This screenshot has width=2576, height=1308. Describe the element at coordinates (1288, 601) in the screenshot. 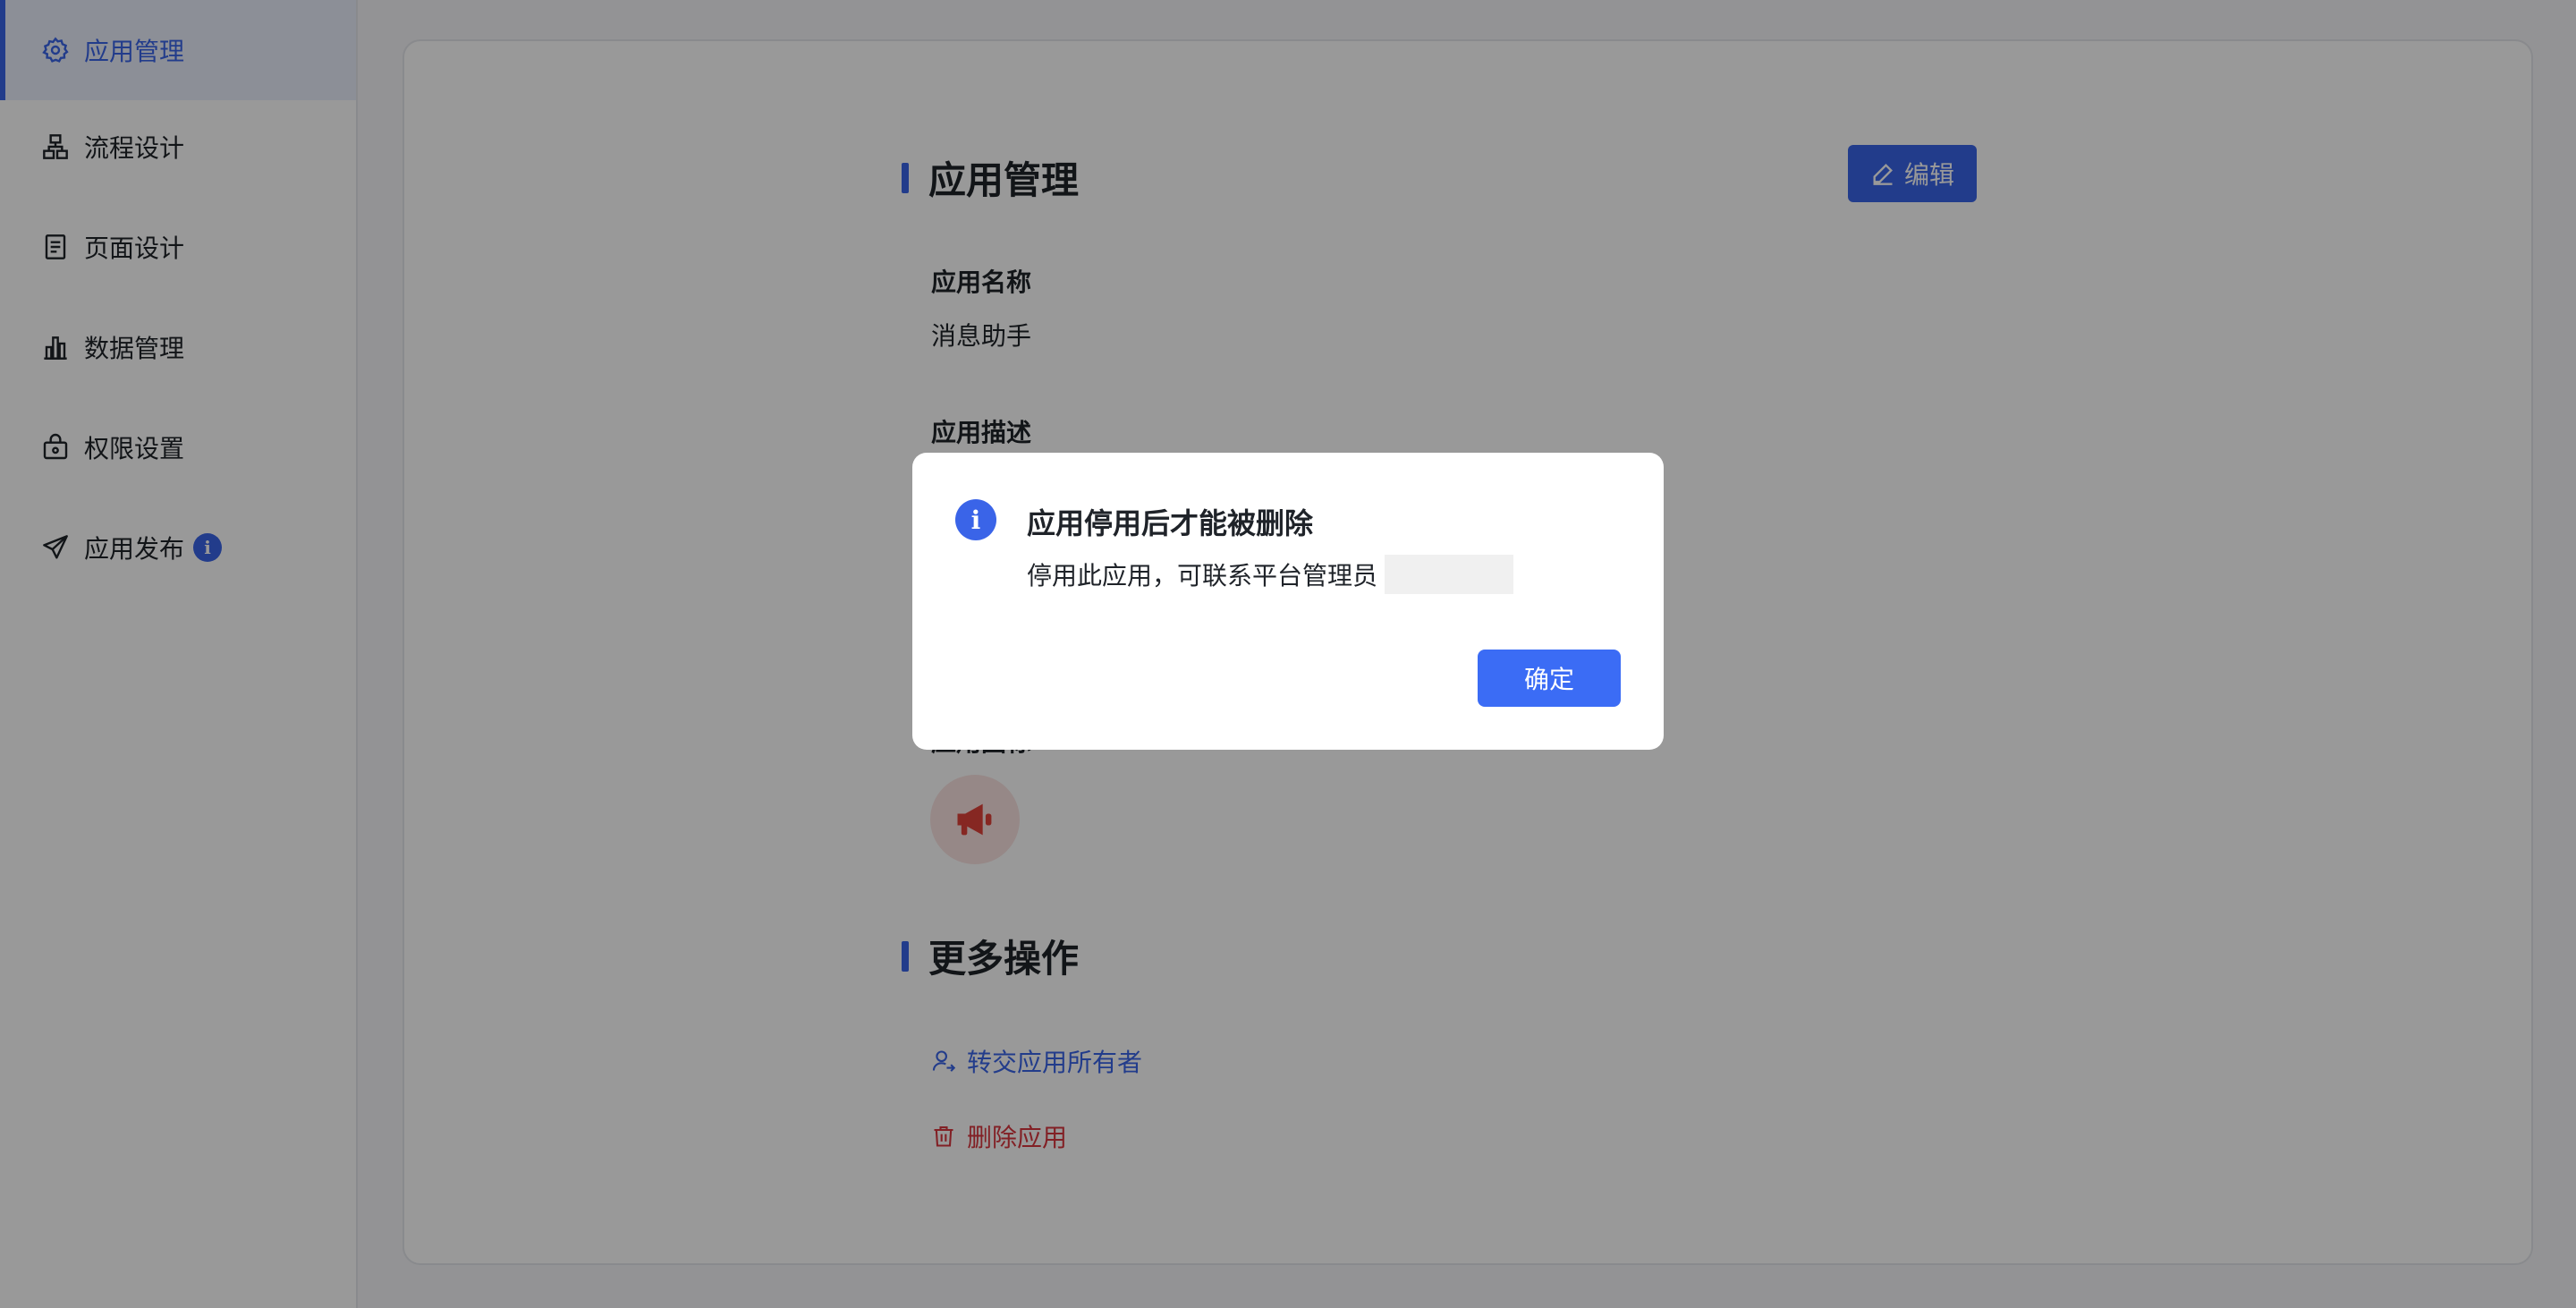

I see `confirm-dialog: i 应用停用后才能被删除 停用此应用，可联系平台管理员 确定` at that location.